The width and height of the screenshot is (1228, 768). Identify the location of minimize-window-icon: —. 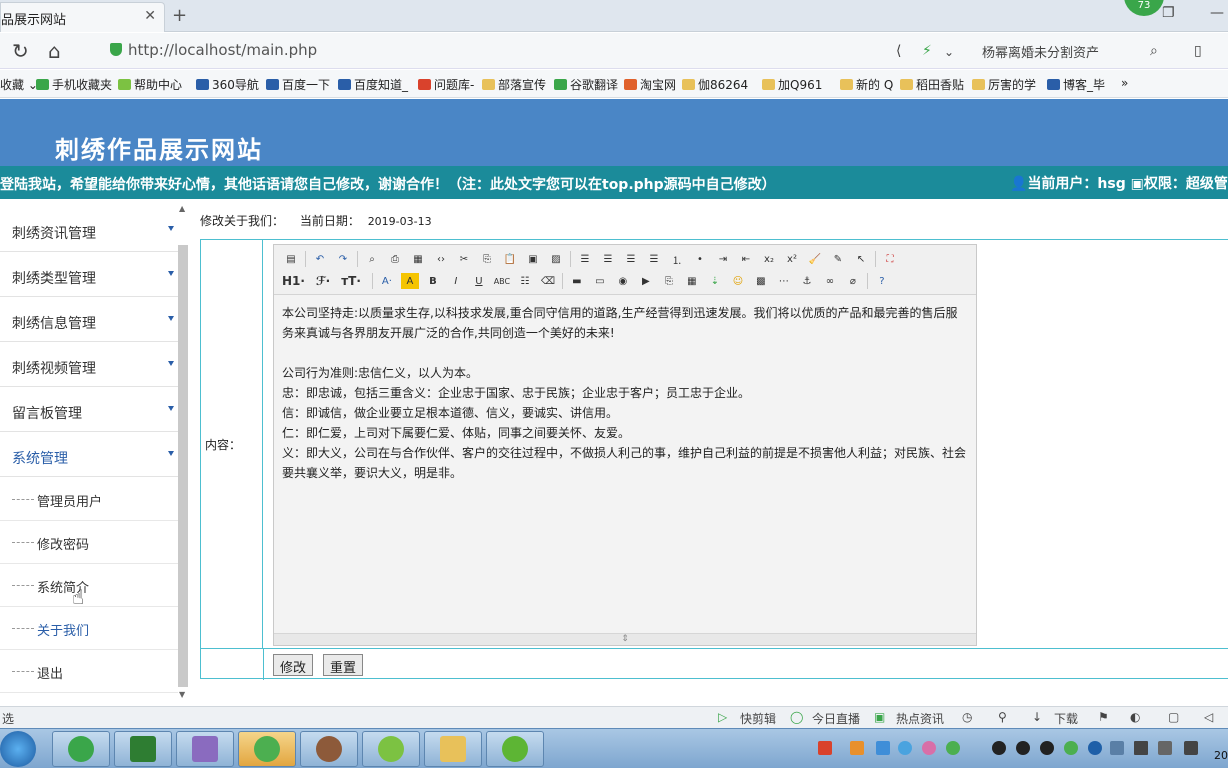
(1217, 13).